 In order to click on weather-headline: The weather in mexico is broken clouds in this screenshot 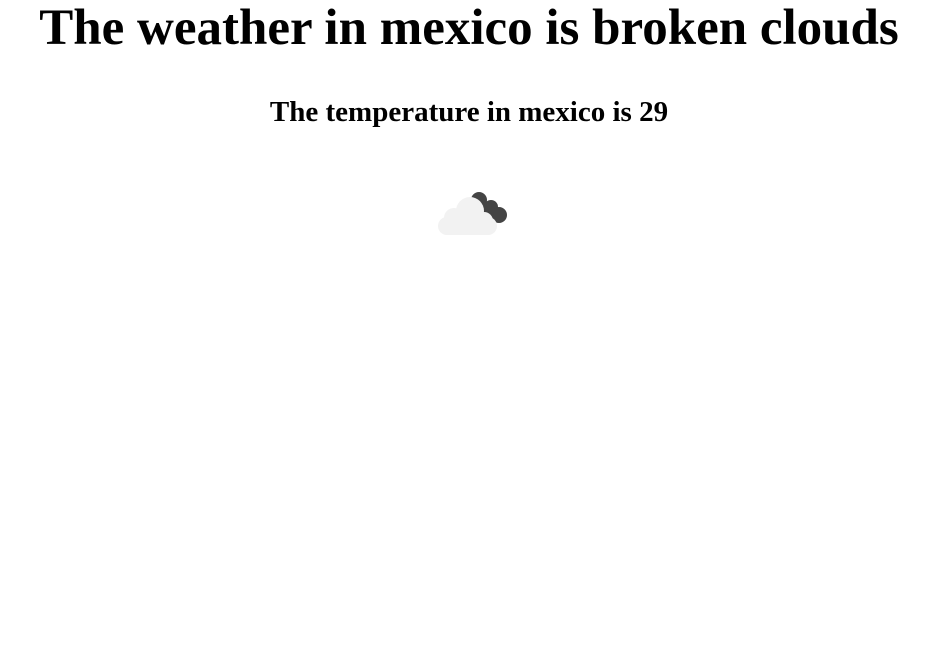, I will do `click(469, 28)`.